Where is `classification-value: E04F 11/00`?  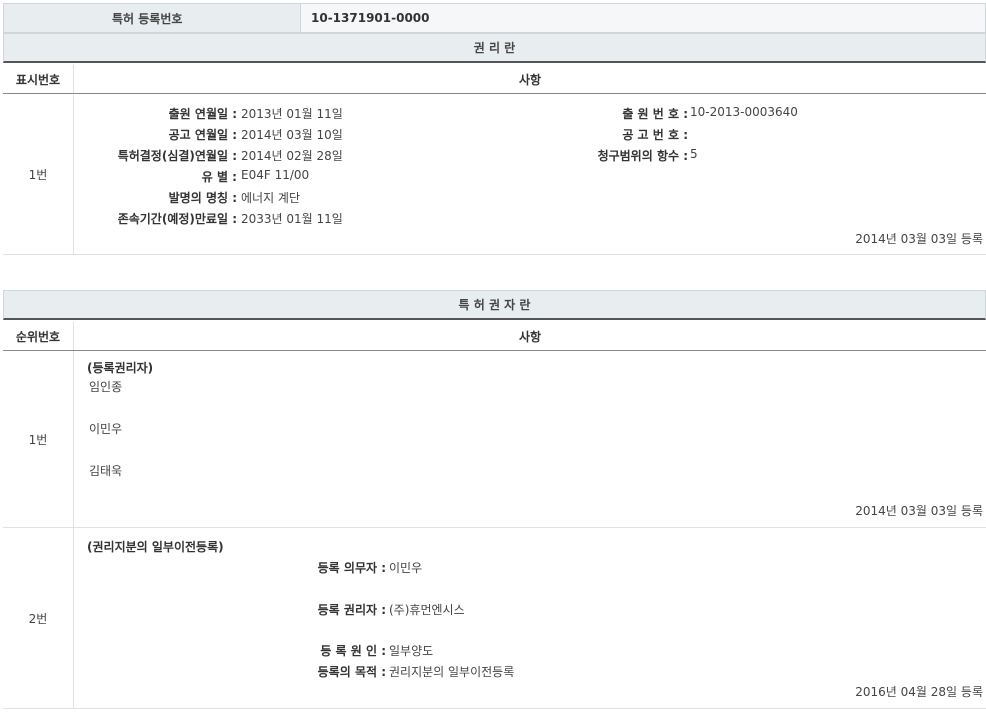
classification-value: E04F 11/00 is located at coordinates (275, 175).